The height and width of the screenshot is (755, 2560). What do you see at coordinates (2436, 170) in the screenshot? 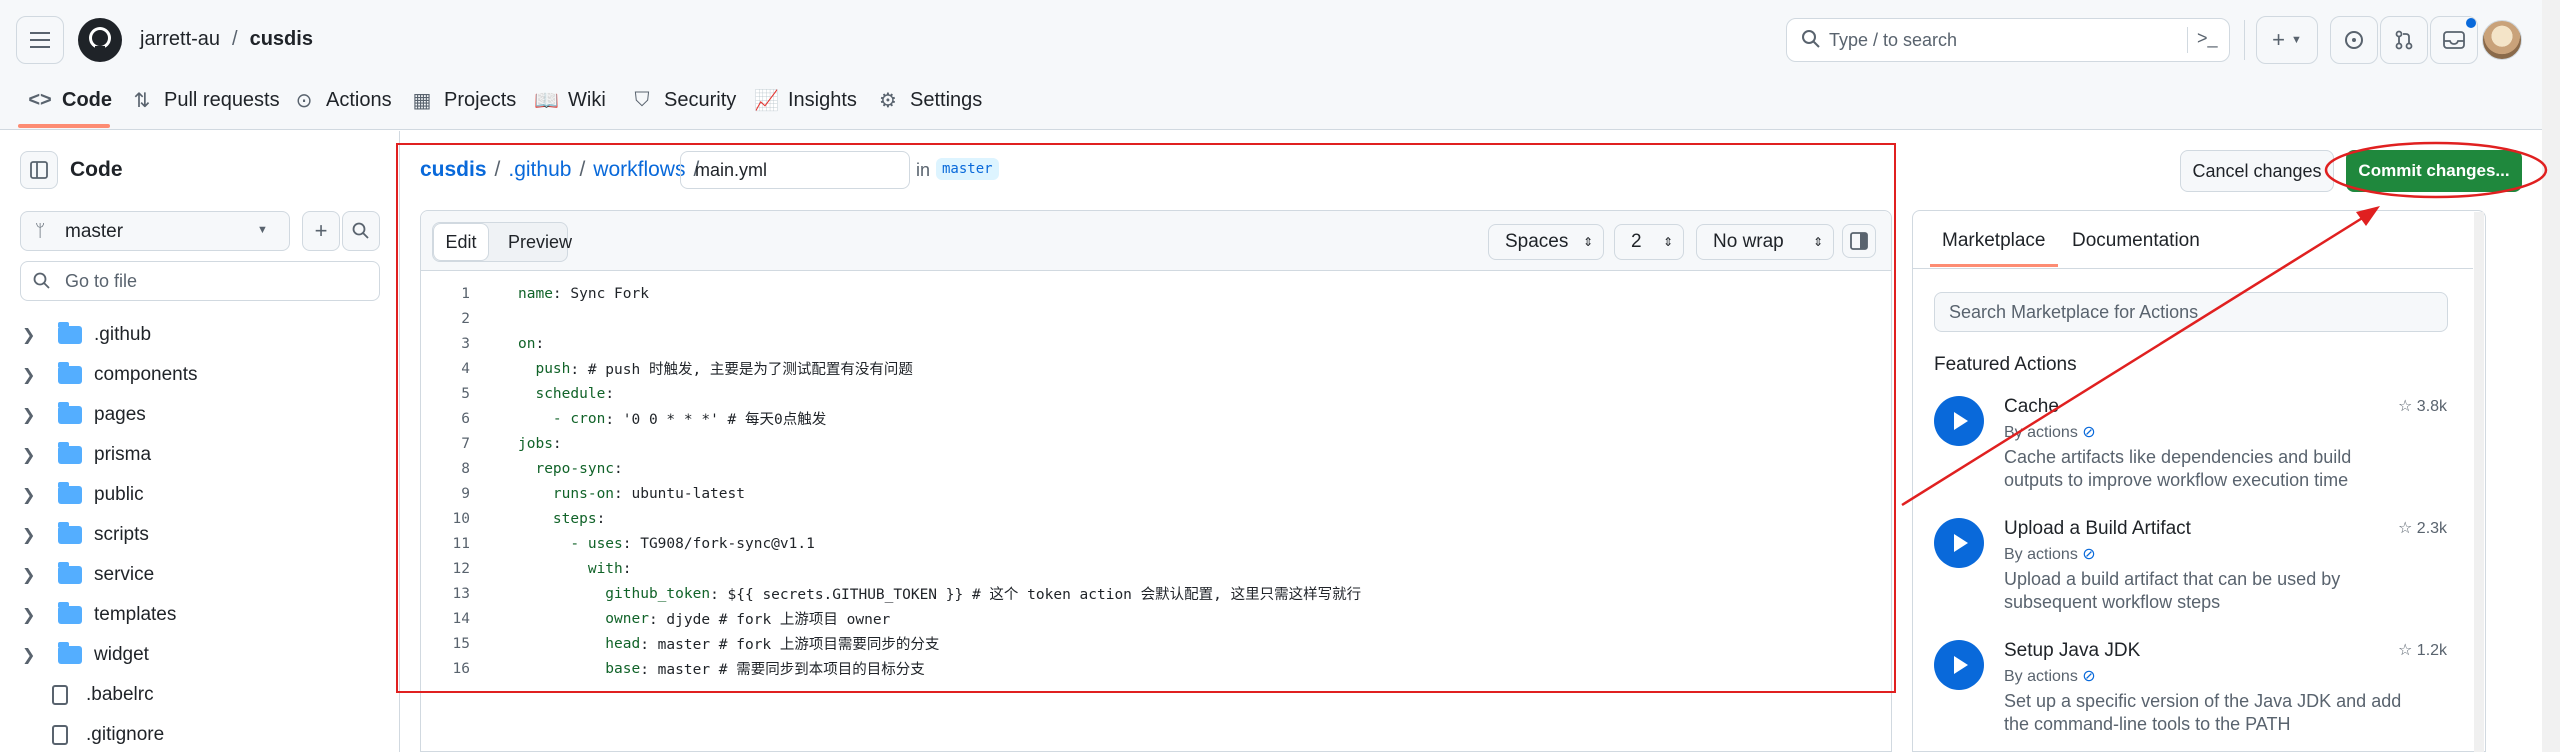
I see `annotation-ellipse` at bounding box center [2436, 170].